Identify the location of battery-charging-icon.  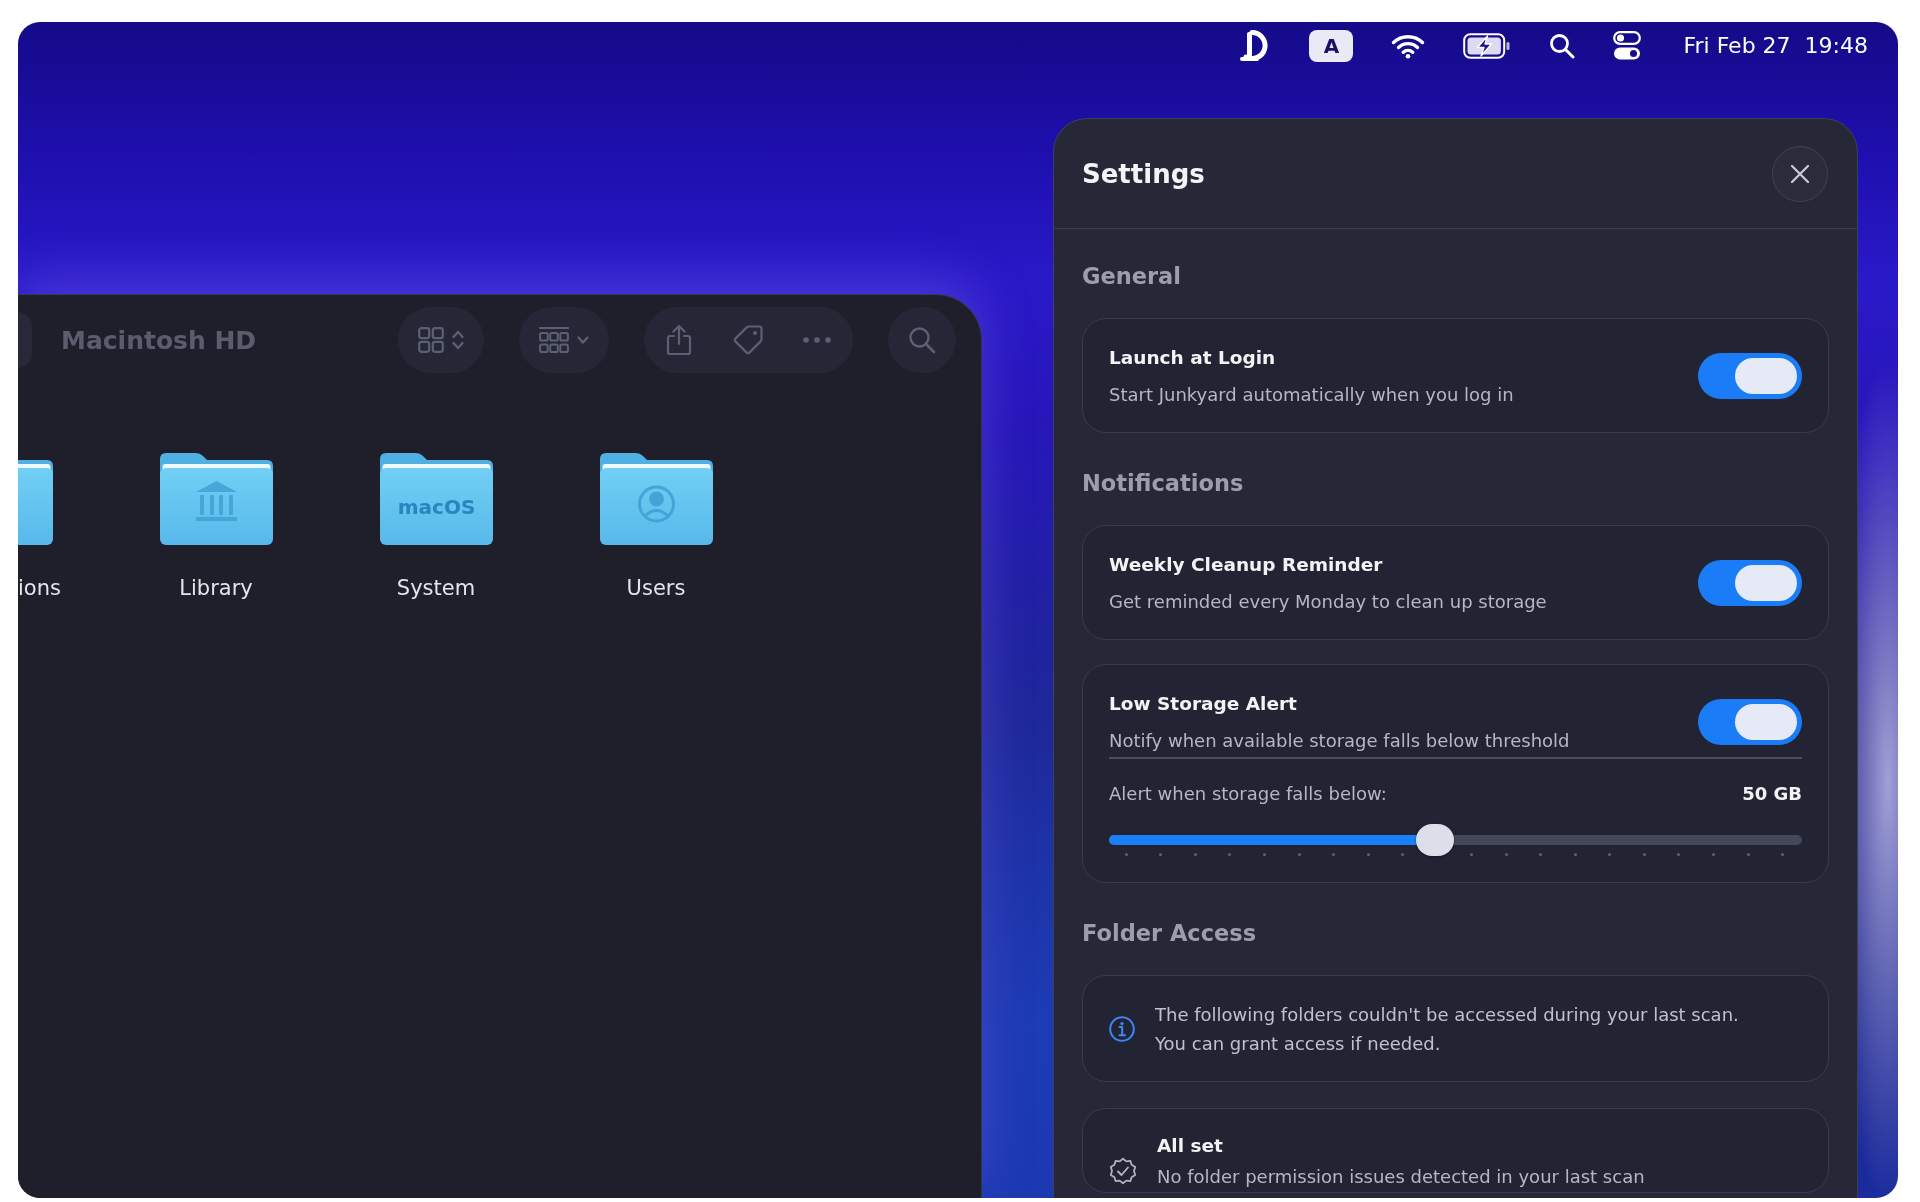
(1487, 46).